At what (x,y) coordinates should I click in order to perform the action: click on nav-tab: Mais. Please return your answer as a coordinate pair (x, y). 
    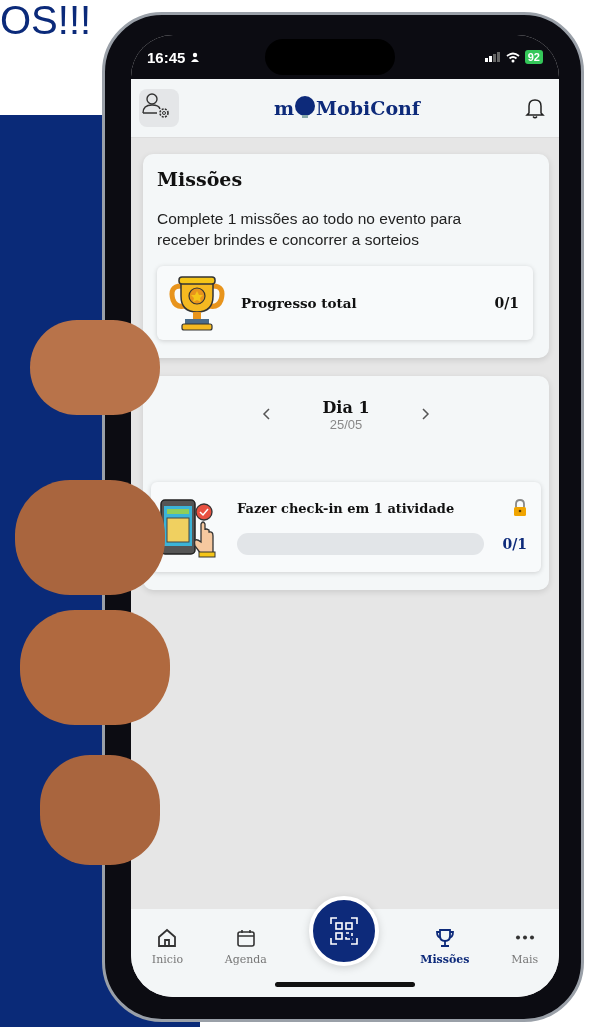
    Looking at the image, I should click on (525, 946).